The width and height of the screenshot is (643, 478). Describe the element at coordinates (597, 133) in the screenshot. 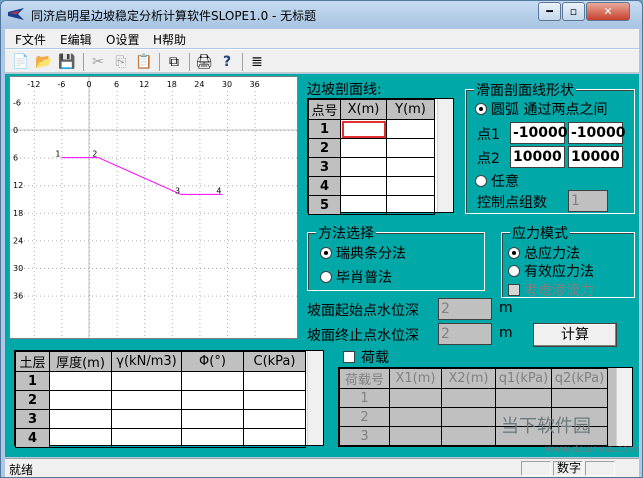

I see `point1-y-input: -10000` at that location.